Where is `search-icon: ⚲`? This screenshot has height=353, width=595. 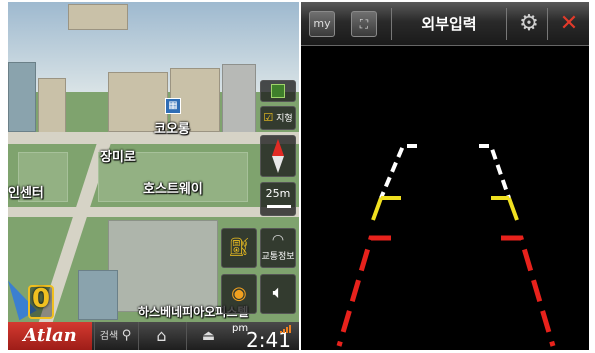
search-icon: ⚲ is located at coordinates (126, 335).